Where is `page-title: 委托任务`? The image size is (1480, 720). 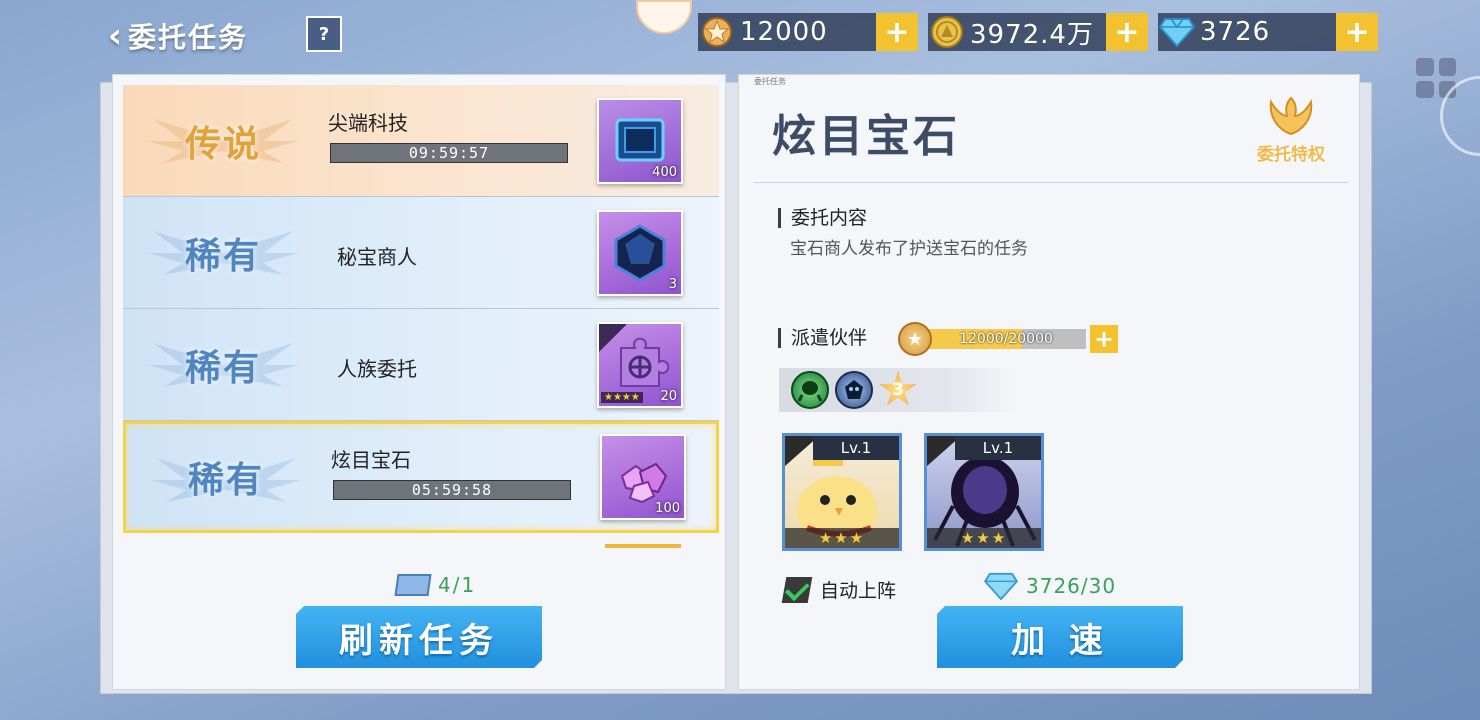 page-title: 委托任务 is located at coordinates (188, 37).